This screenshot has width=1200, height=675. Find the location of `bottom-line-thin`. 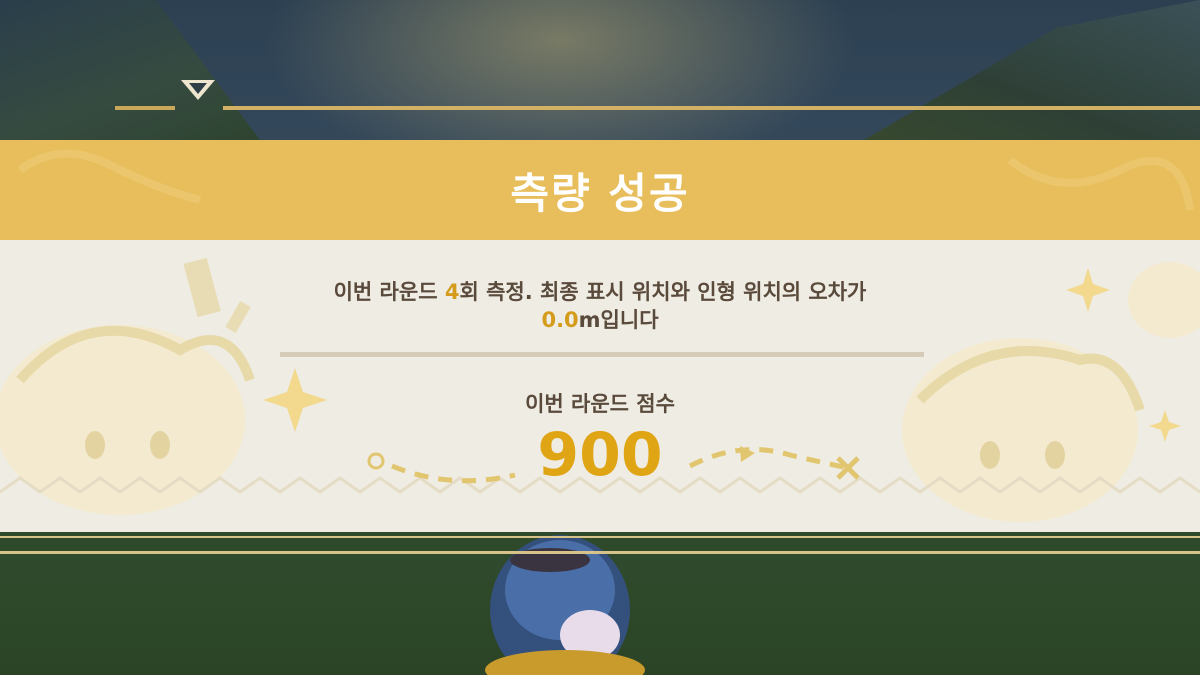

bottom-line-thin is located at coordinates (600, 537).